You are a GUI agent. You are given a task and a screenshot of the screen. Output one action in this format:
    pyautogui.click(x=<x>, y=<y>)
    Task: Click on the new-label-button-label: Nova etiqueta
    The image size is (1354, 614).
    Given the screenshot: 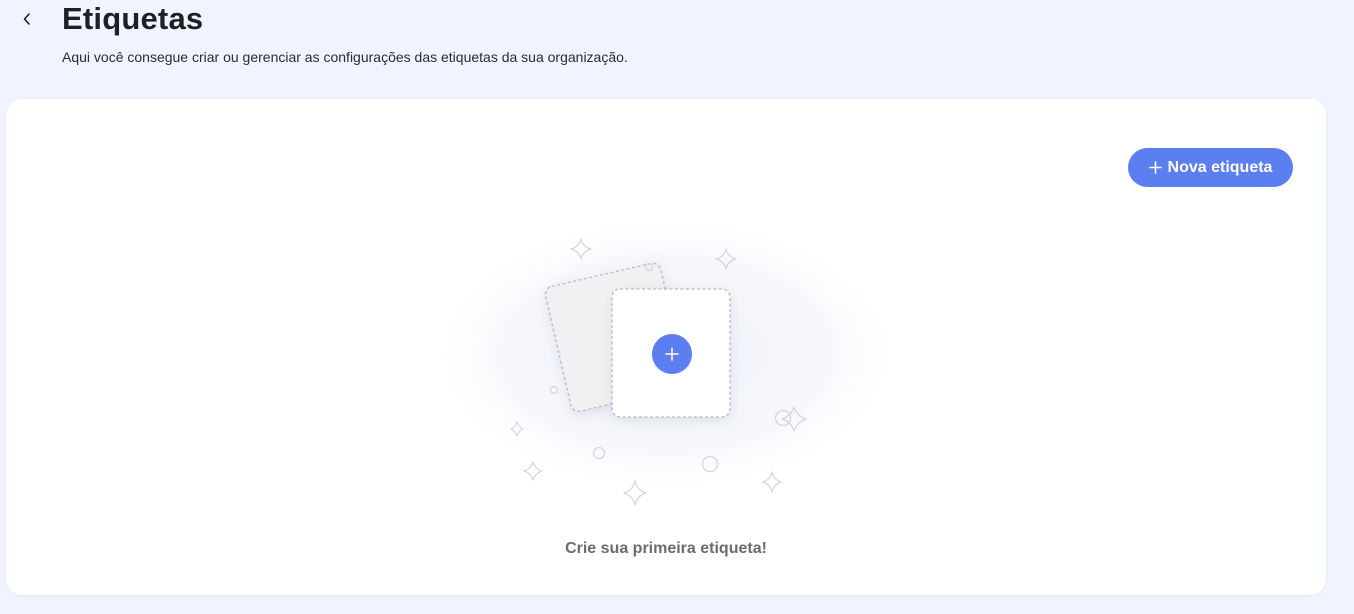 What is the action you would take?
    pyautogui.click(x=1220, y=167)
    